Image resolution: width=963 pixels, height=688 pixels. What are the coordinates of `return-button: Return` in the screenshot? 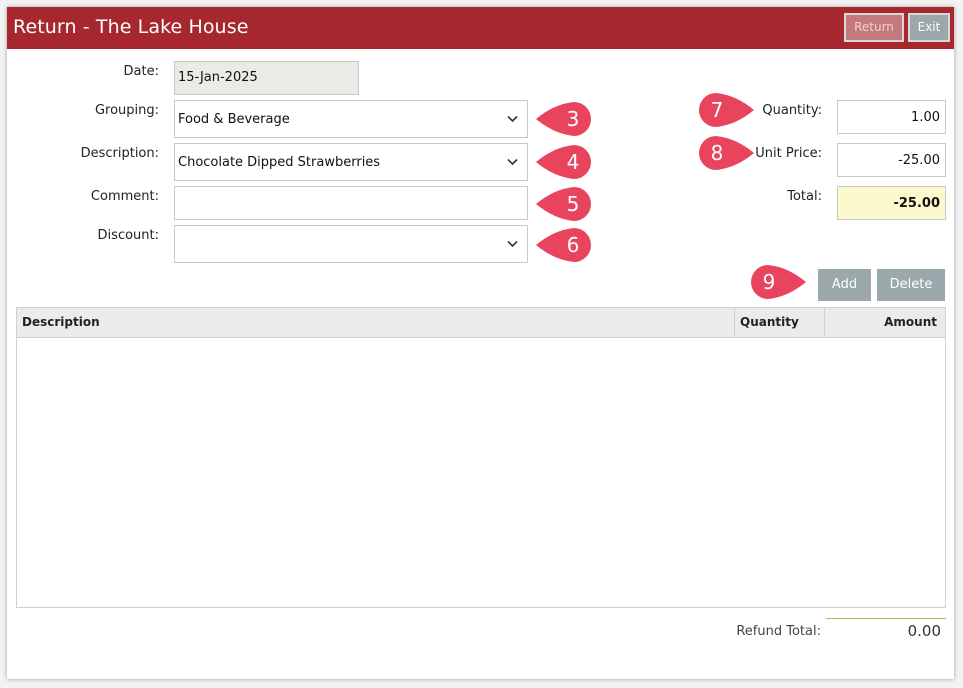 It's located at (874, 27).